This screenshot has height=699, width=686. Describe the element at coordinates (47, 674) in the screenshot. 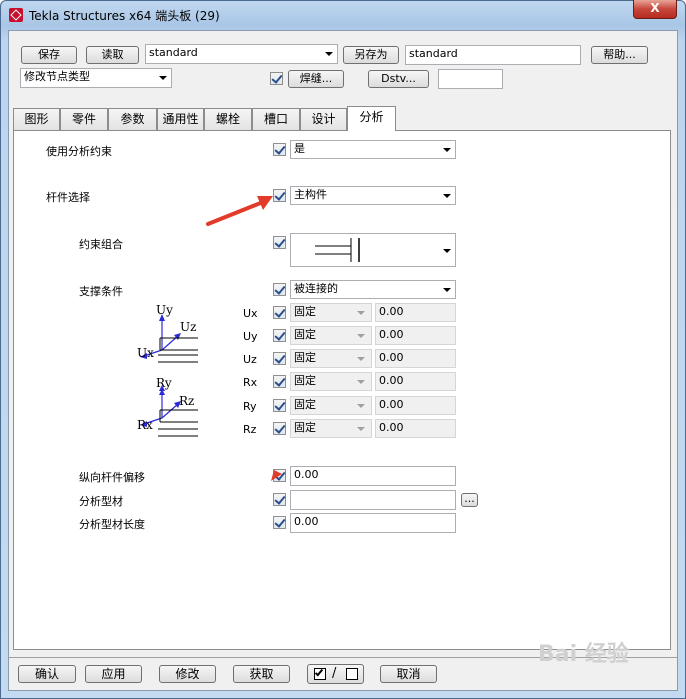

I see `ok-button: 确认` at that location.